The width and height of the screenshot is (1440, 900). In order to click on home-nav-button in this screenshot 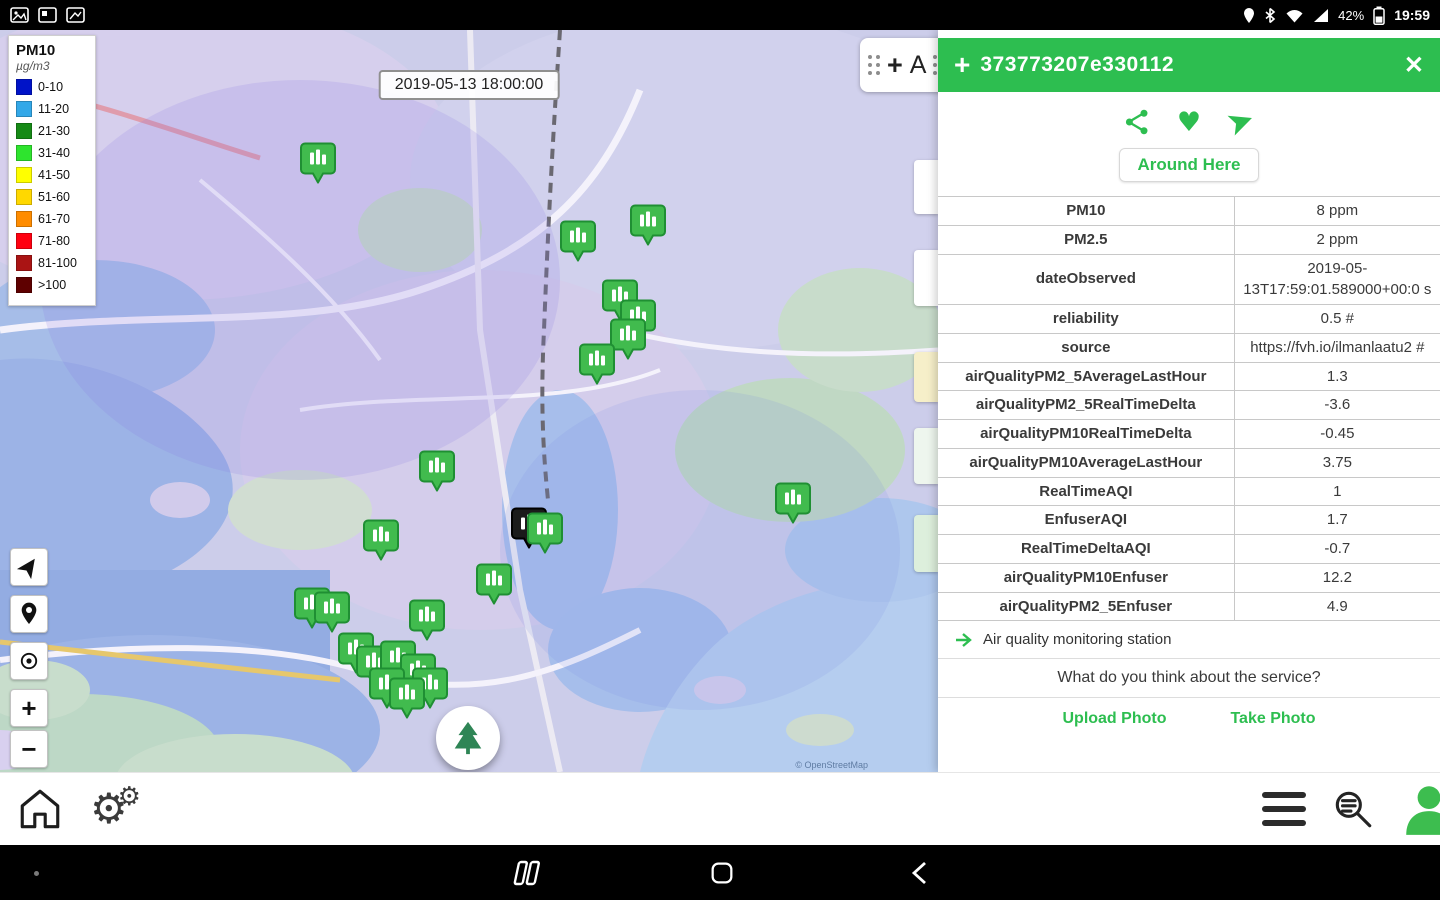, I will do `click(722, 873)`.